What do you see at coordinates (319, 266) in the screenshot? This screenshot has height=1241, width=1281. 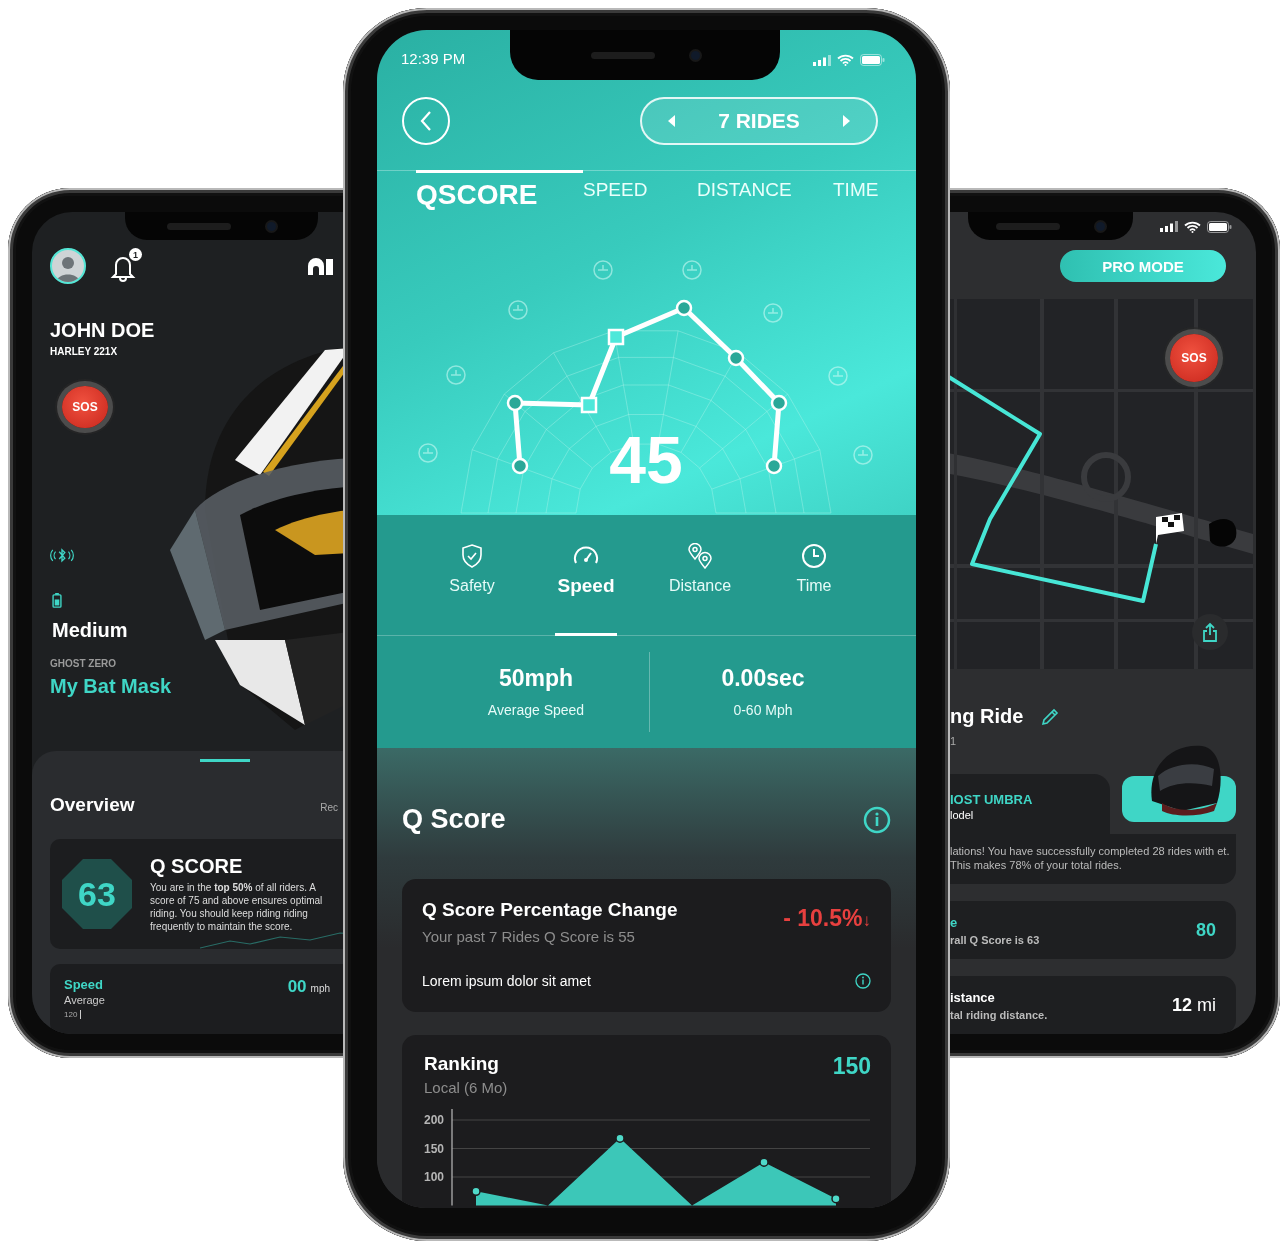 I see `logo-icon` at bounding box center [319, 266].